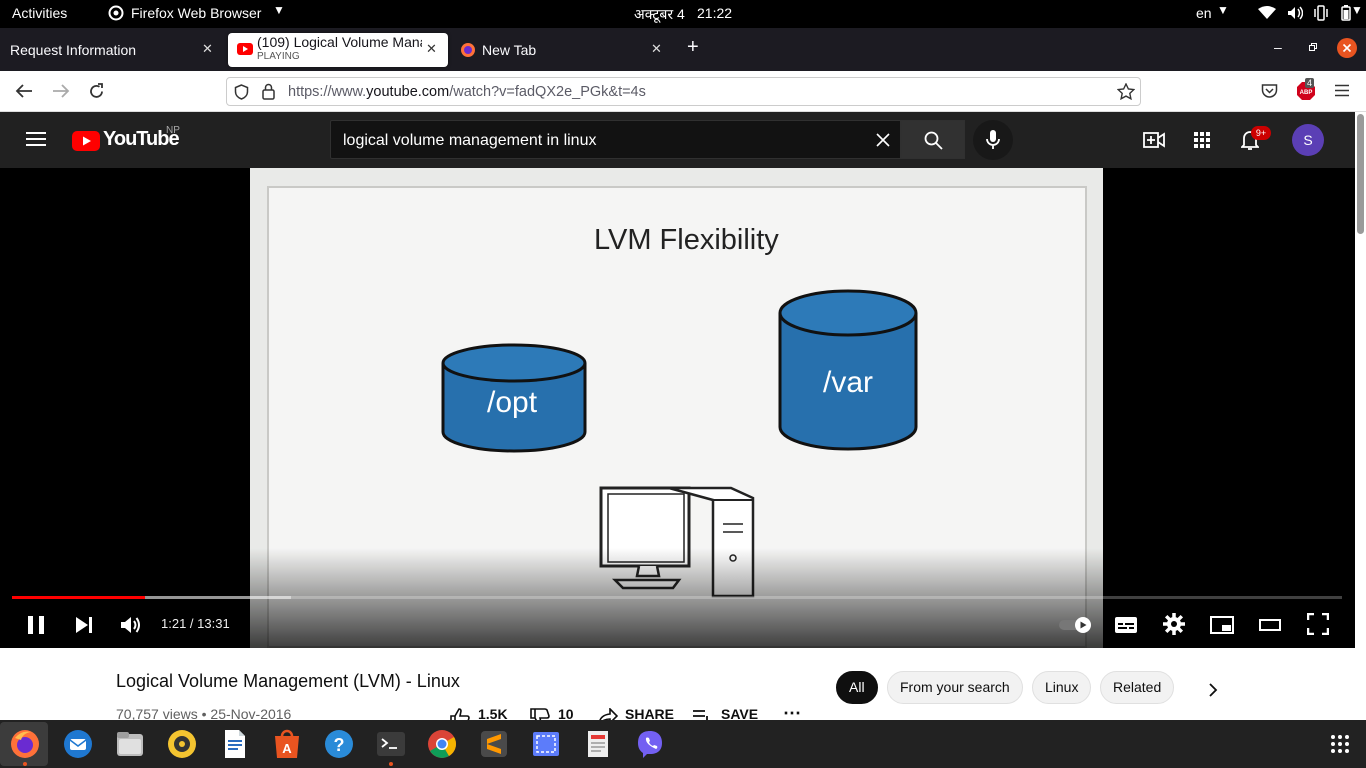 The image size is (1366, 768). I want to click on chip-from-your-search: From your search, so click(955, 687).